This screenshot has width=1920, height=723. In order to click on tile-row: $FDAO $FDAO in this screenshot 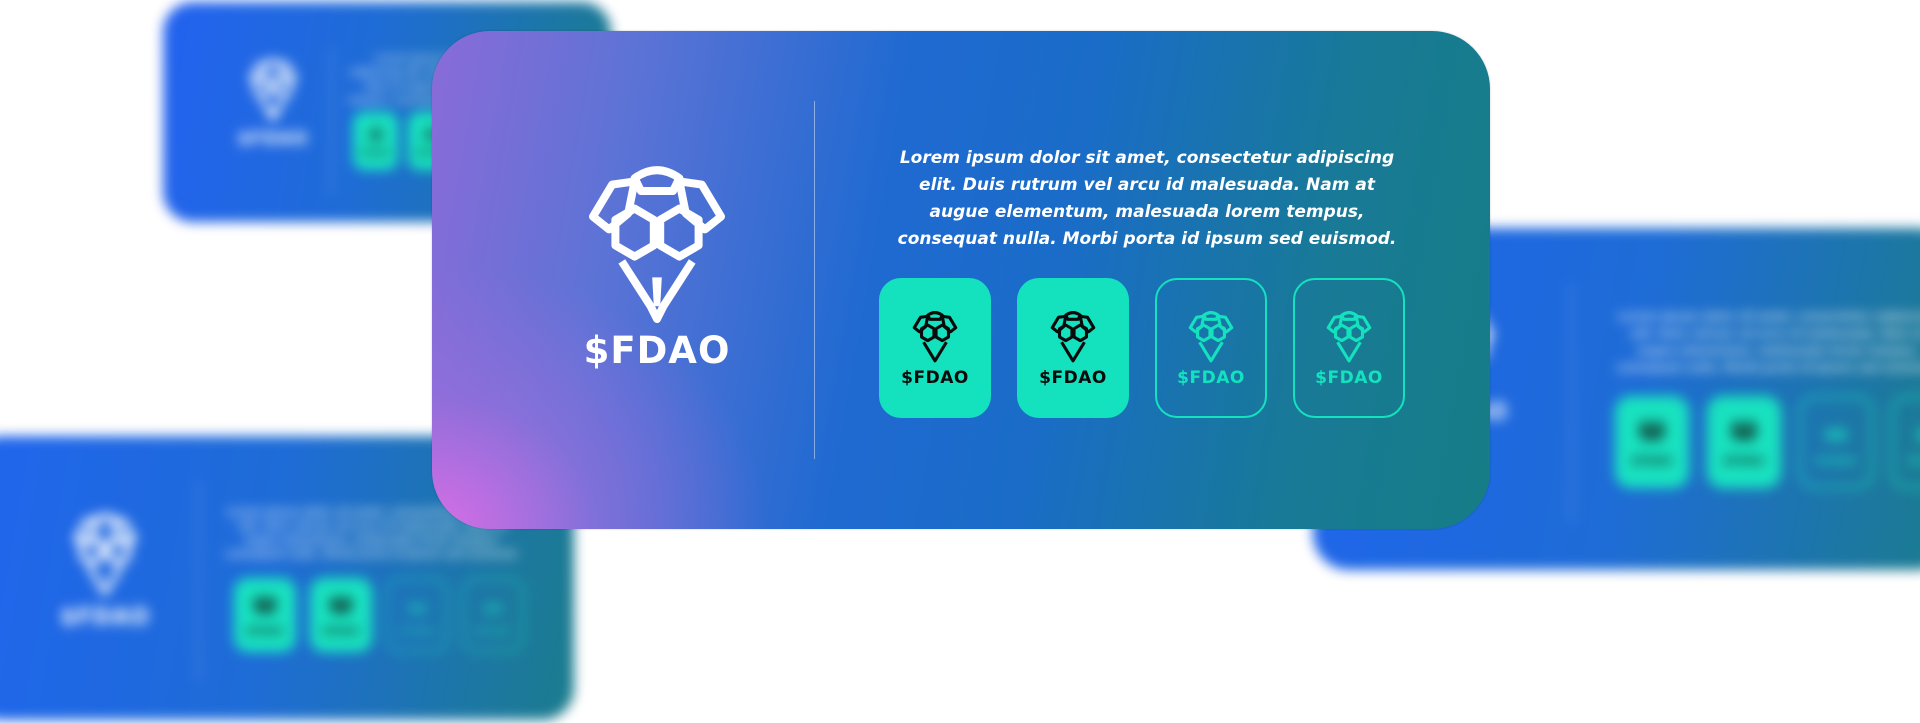, I will do `click(1142, 348)`.